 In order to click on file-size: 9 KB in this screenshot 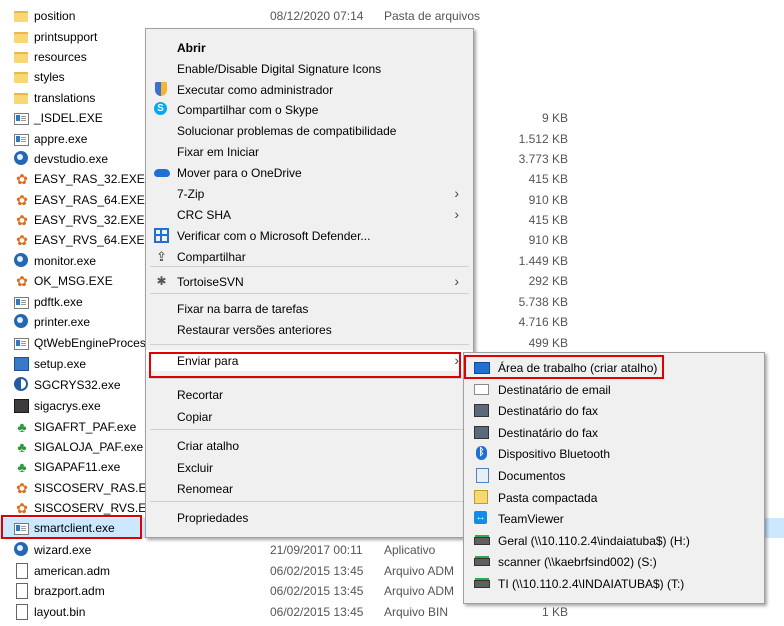, I will do `click(554, 118)`.